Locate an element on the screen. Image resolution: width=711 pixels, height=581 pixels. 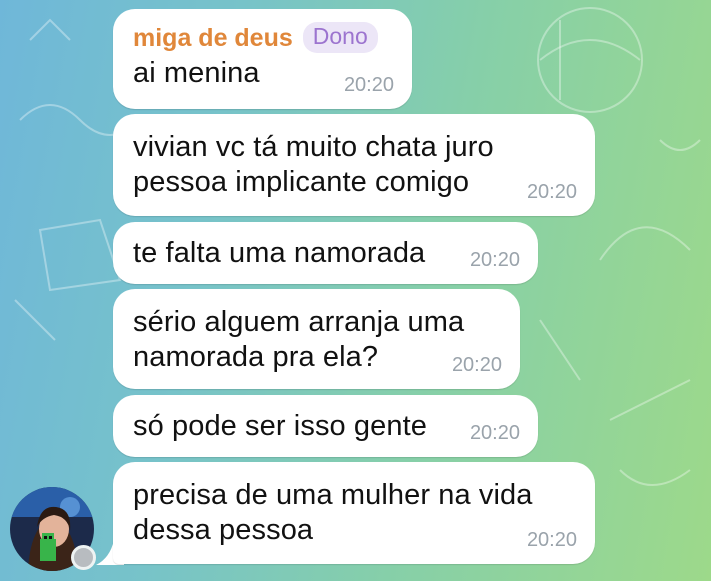
message-header: miga de deus Dono is located at coordinates (263, 39).